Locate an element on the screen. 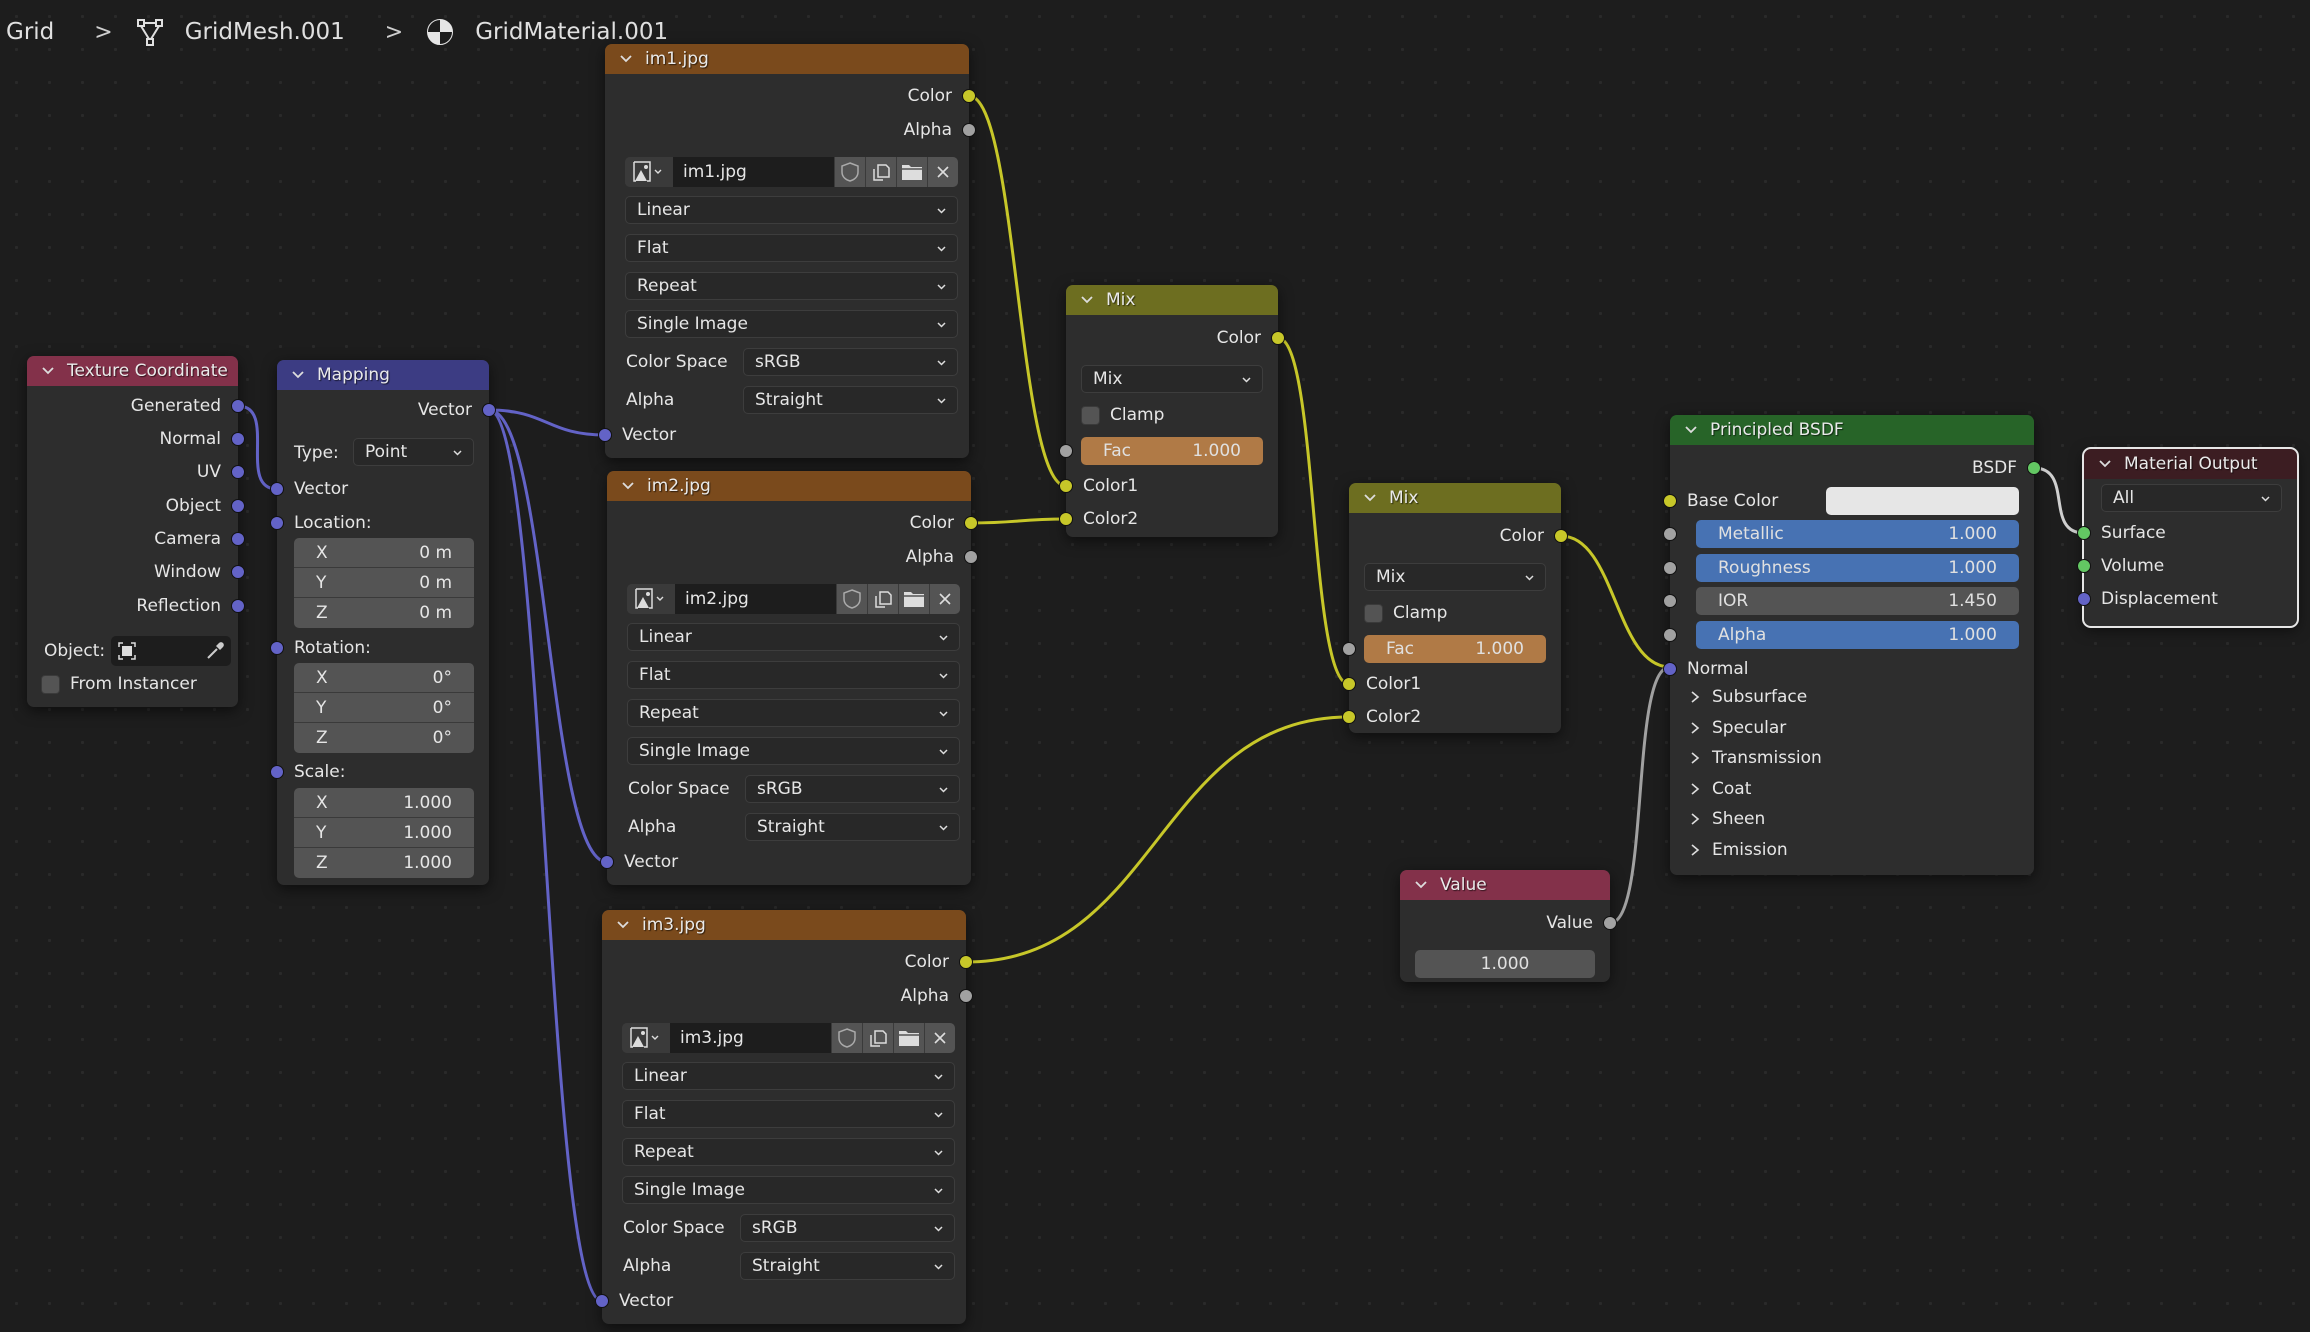 The height and width of the screenshot is (1332, 2310). panel-coat: Coat is located at coordinates (1720, 789).